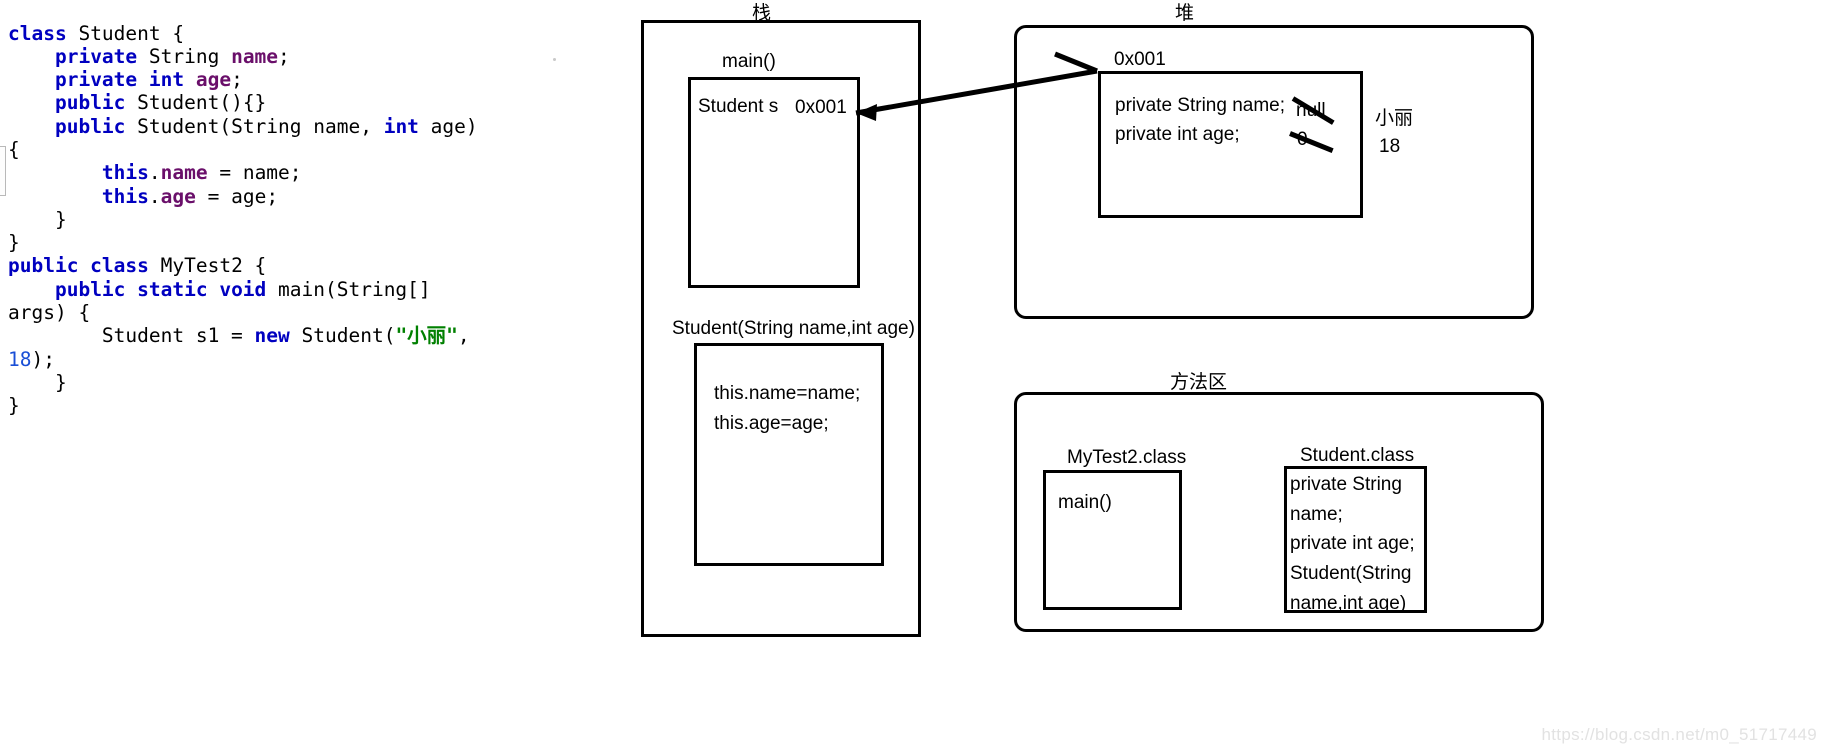  I want to click on code-token: Student(String name,, so click(260, 126).